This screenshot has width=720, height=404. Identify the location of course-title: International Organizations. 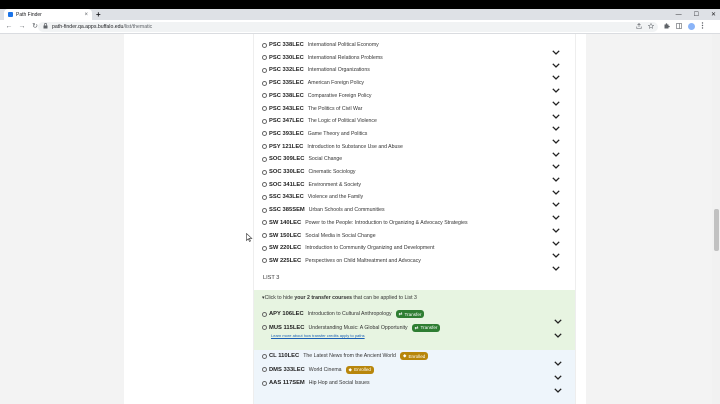
(338, 70).